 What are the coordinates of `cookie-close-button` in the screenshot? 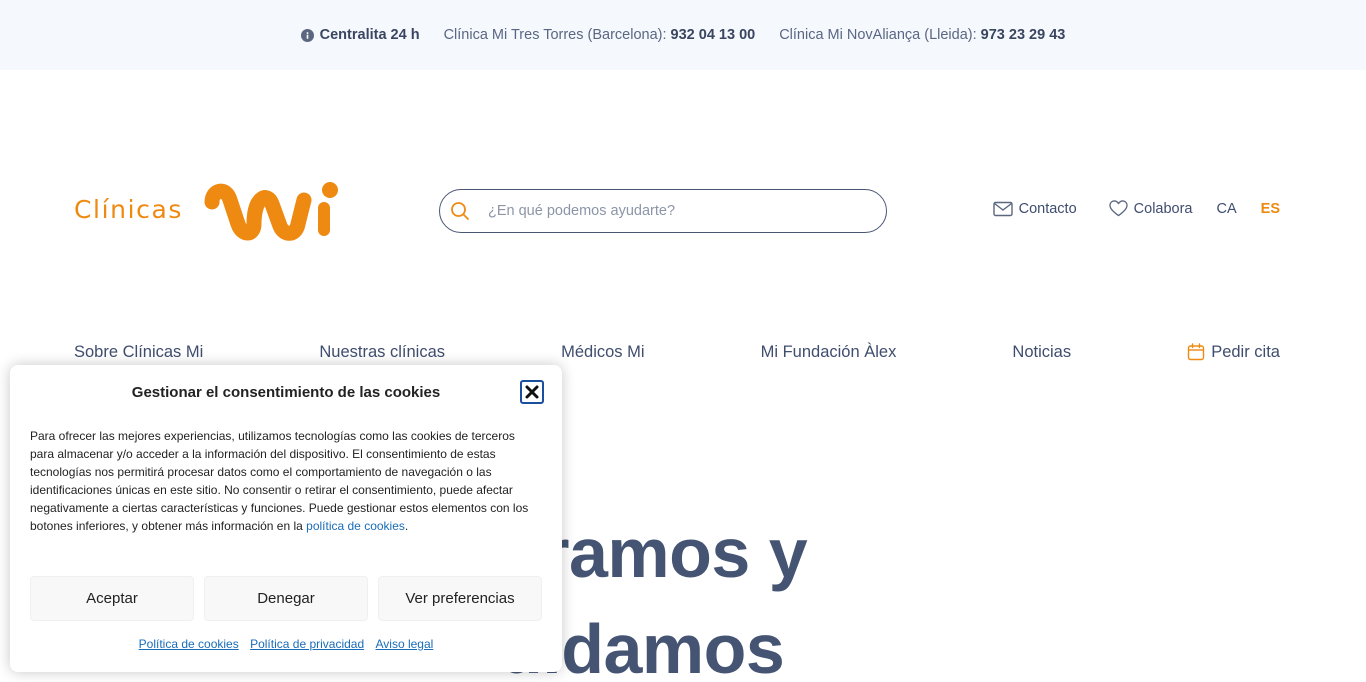 It's located at (532, 392).